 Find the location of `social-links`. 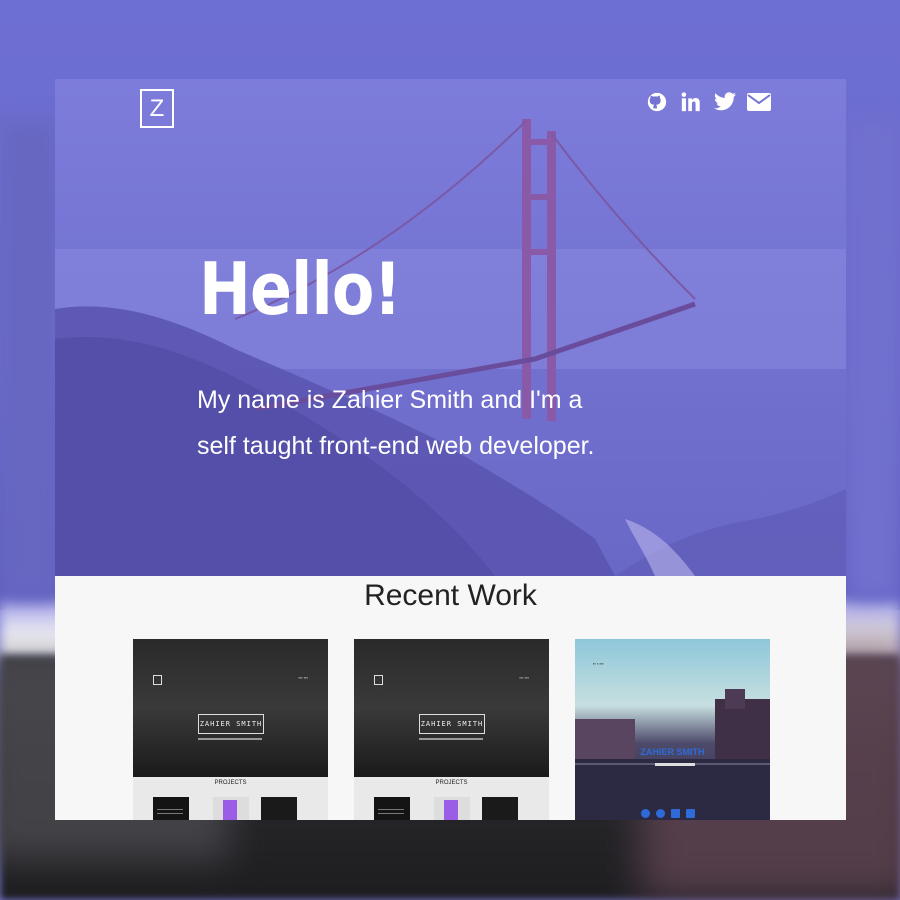

social-links is located at coordinates (708, 102).